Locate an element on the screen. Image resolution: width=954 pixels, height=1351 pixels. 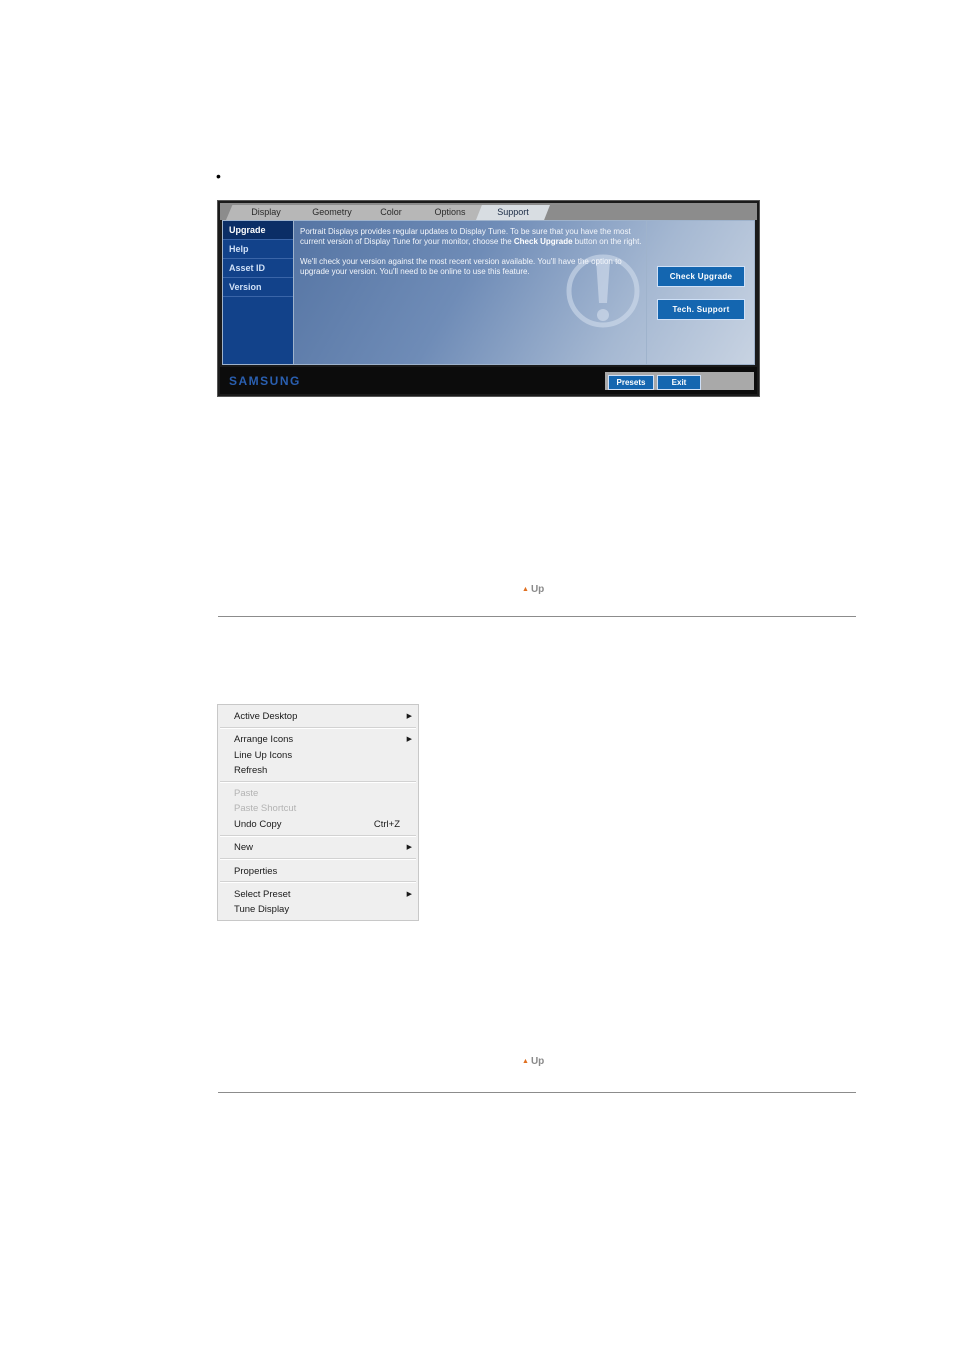
menu-item-select-preset: Select Preset ▶ is located at coordinates (323, 894).